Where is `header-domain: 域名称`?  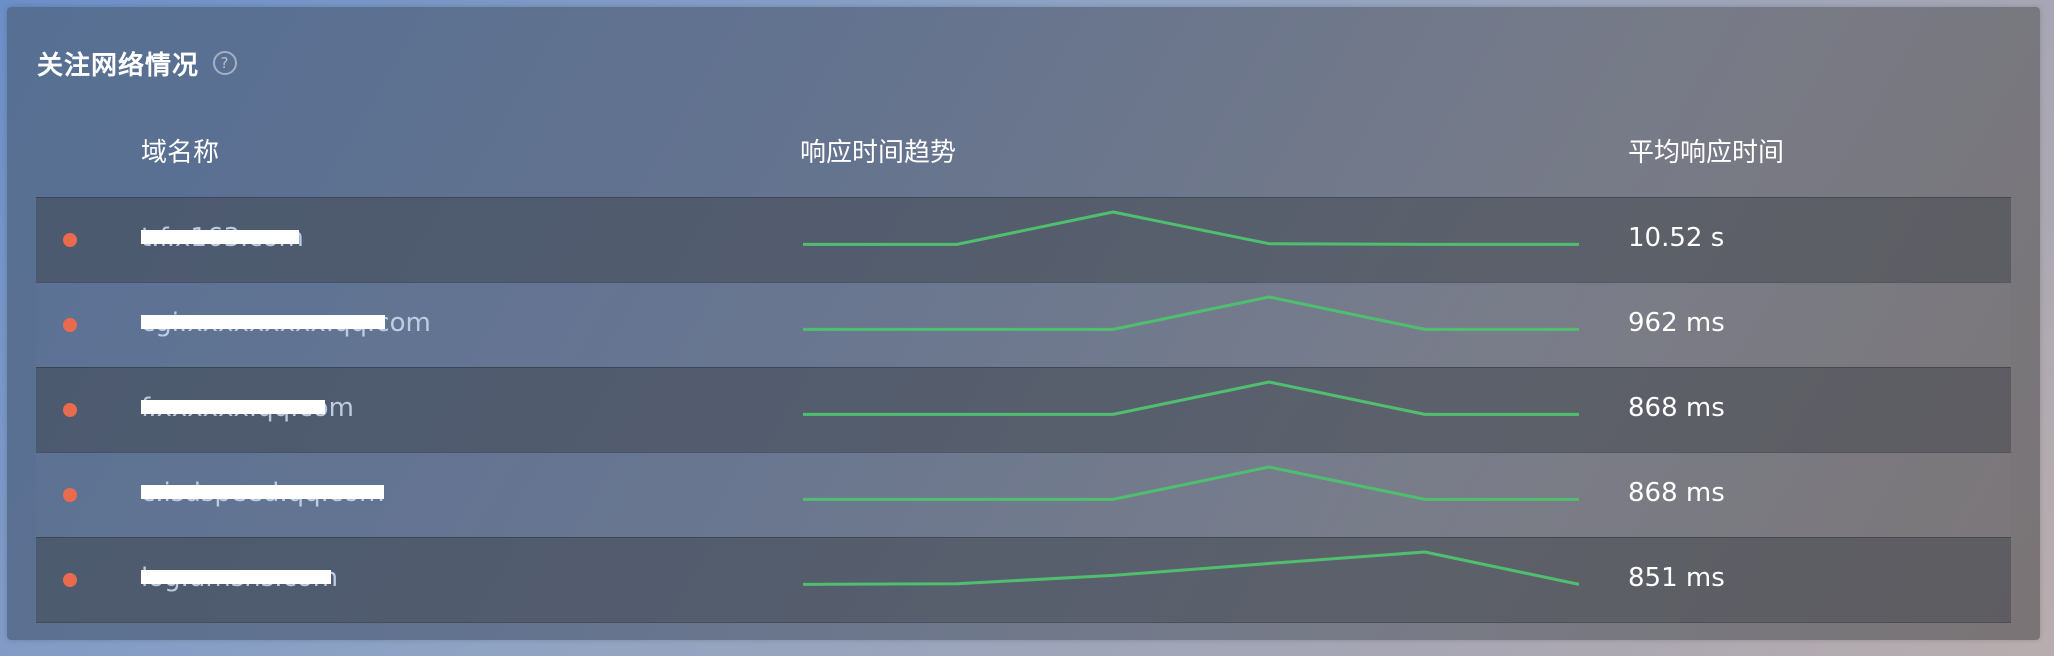 header-domain: 域名称 is located at coordinates (180, 153).